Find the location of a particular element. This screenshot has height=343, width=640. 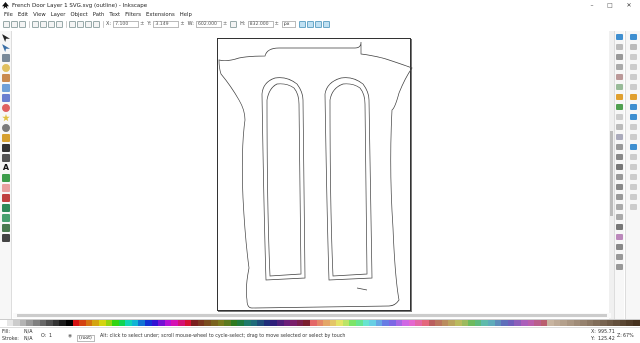

paint-bucket-tool-icon is located at coordinates (6, 198).